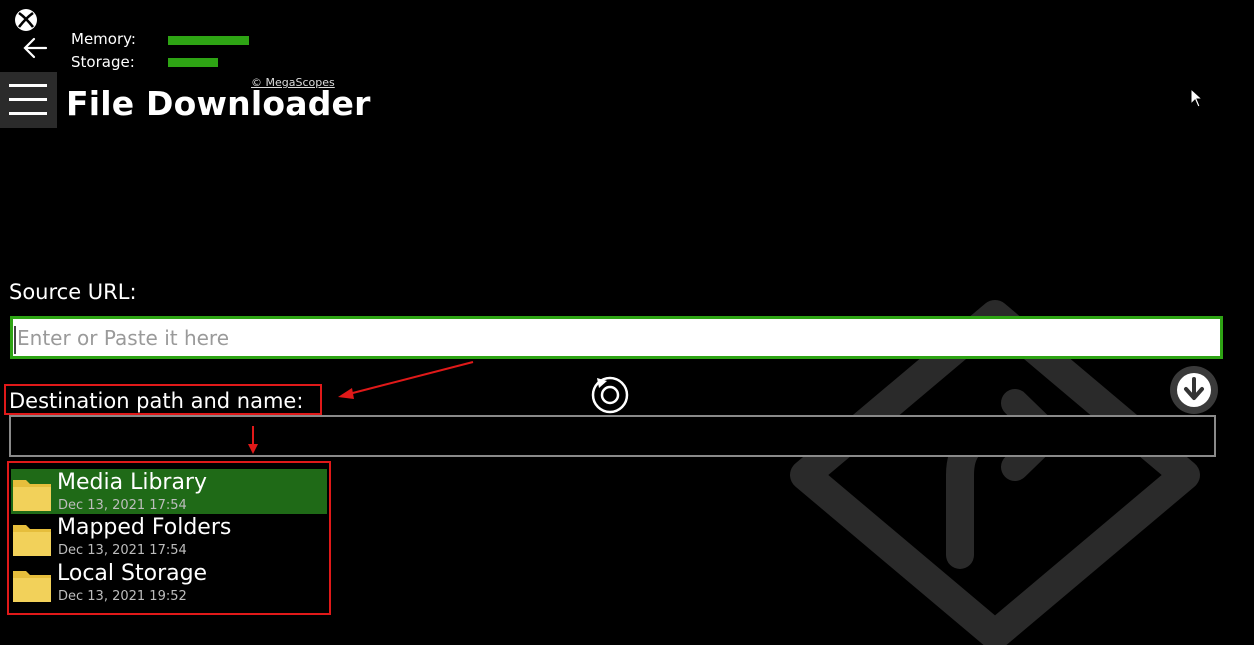 The image size is (1254, 645). I want to click on folder-item-media-library: Media Library Dec 13, 2021 17:54, so click(169, 491).